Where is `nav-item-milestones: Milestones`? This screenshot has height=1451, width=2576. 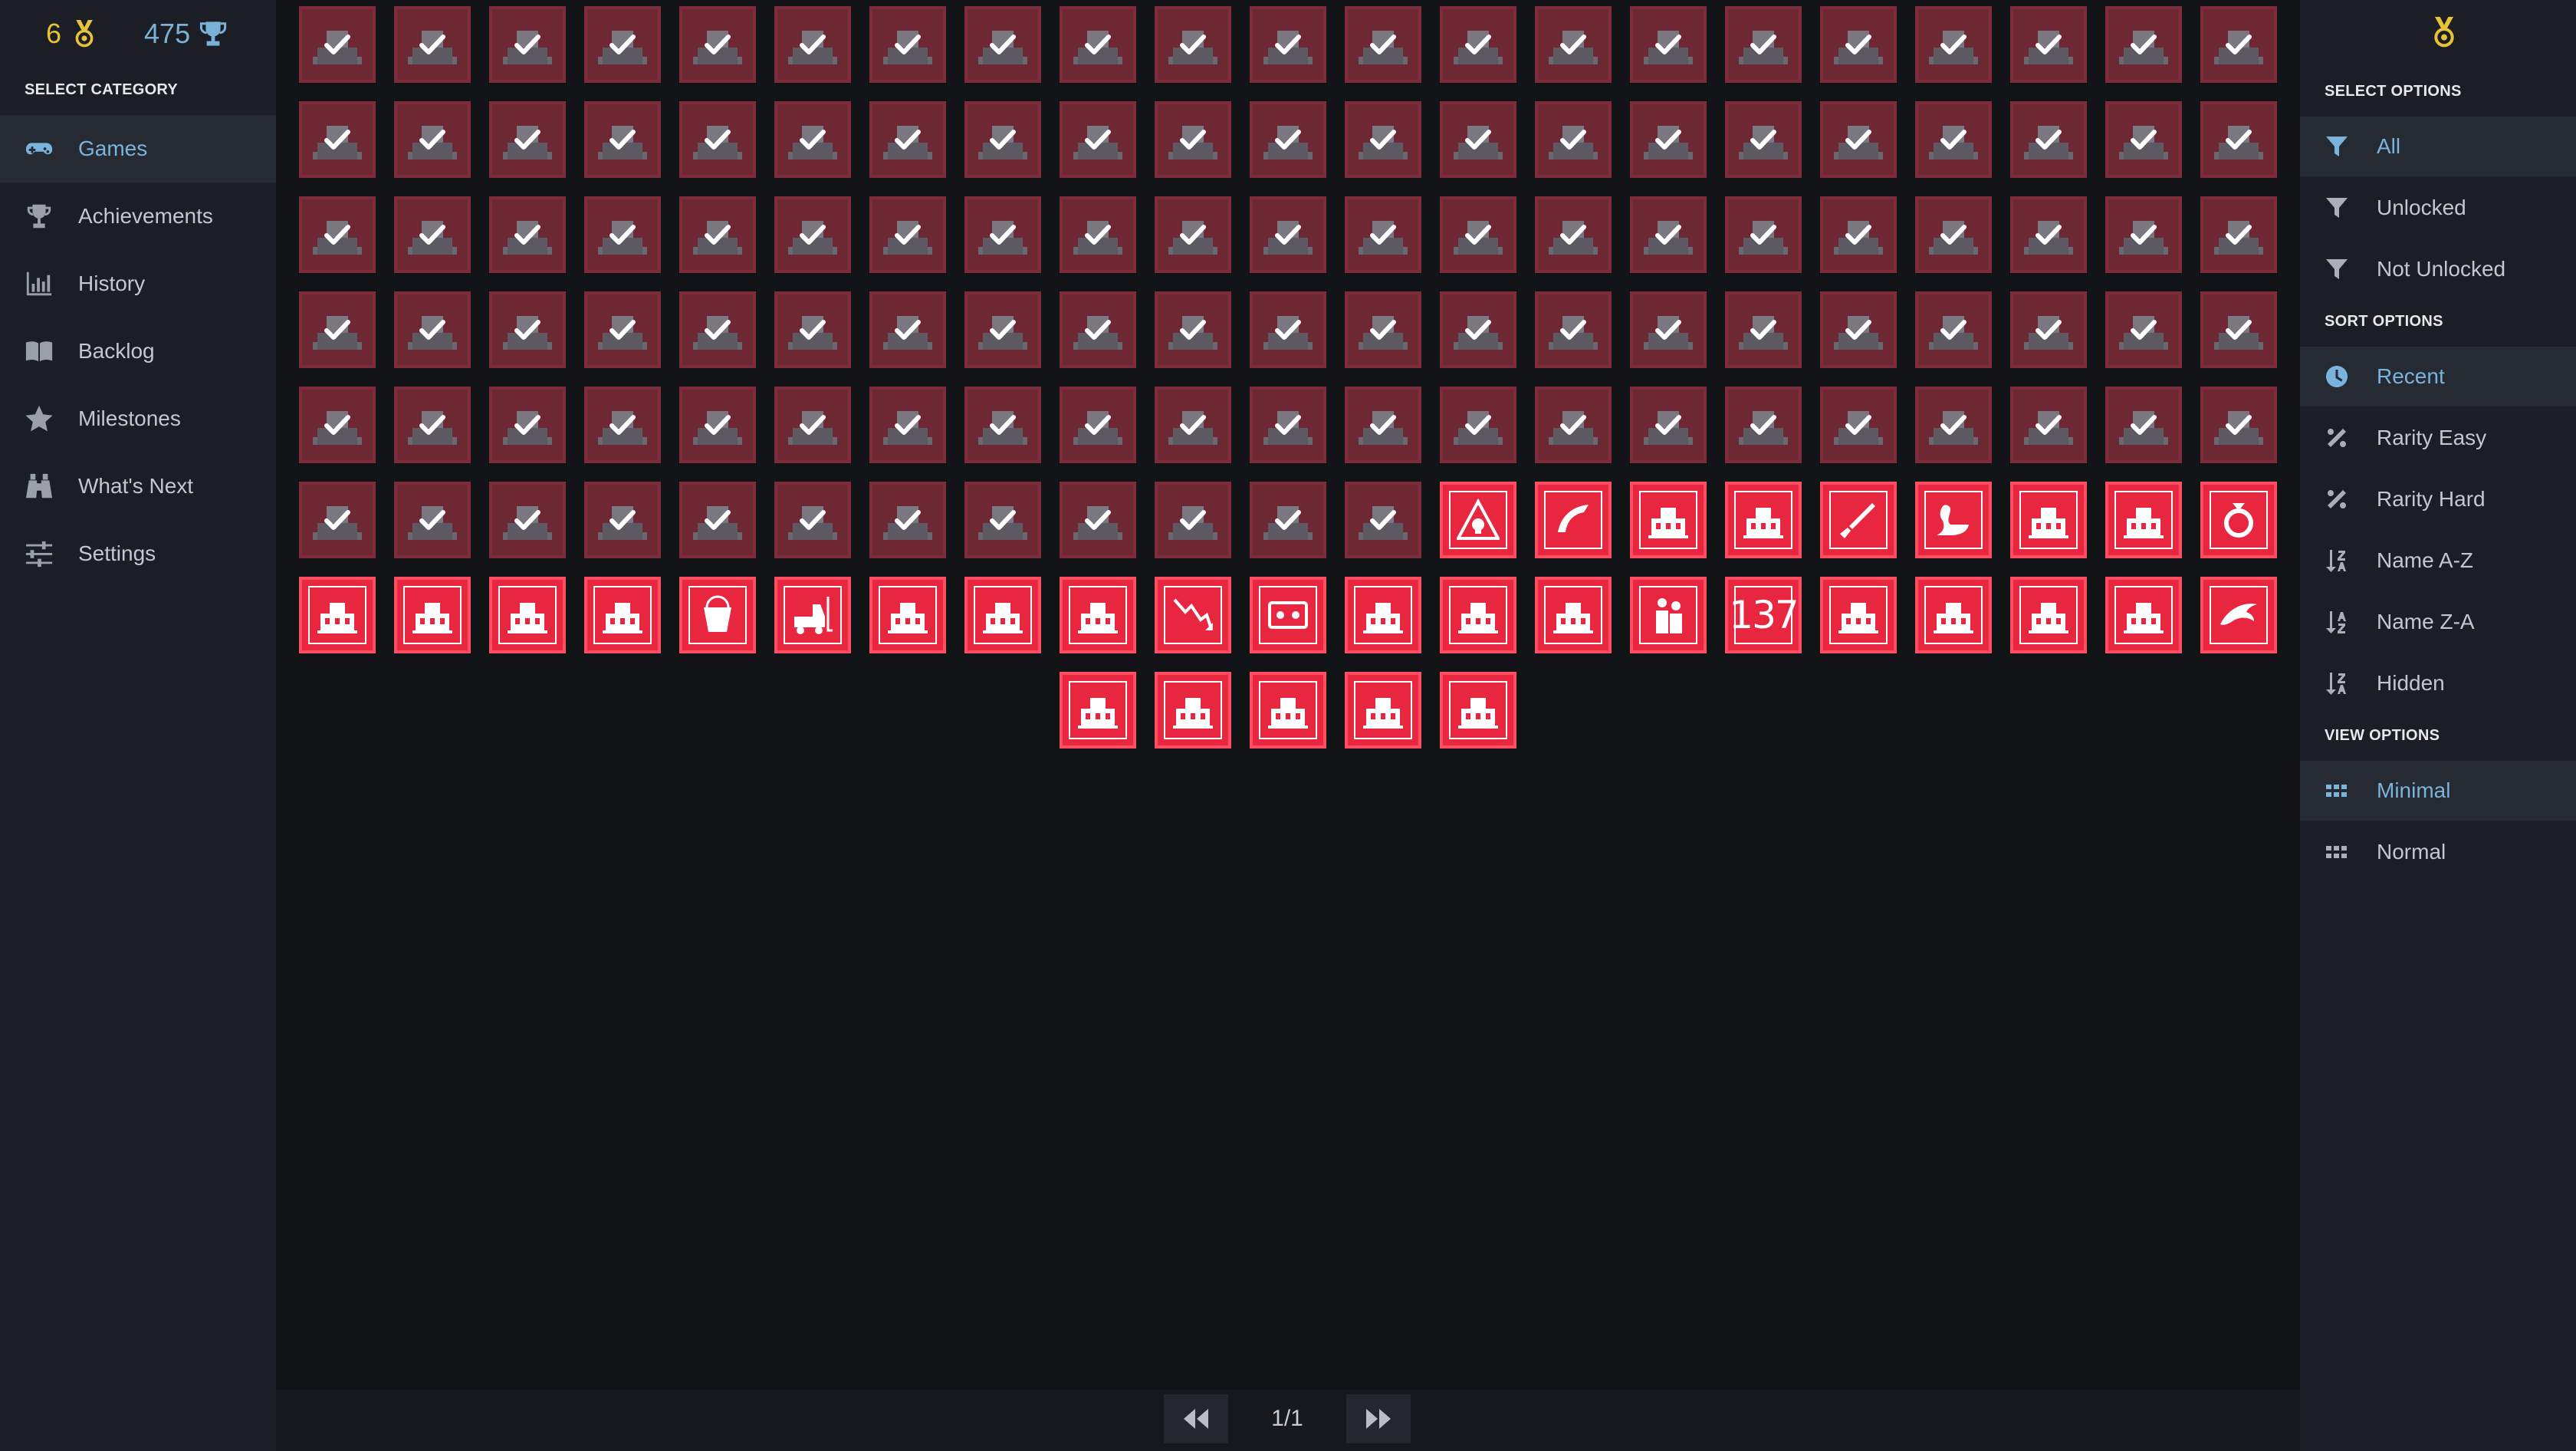
nav-item-milestones: Milestones is located at coordinates (138, 418).